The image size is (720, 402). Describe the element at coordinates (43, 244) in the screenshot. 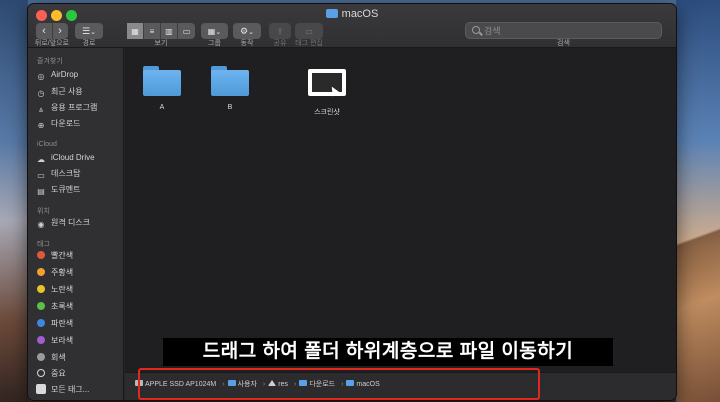

I see `tags-header: 태그` at that location.